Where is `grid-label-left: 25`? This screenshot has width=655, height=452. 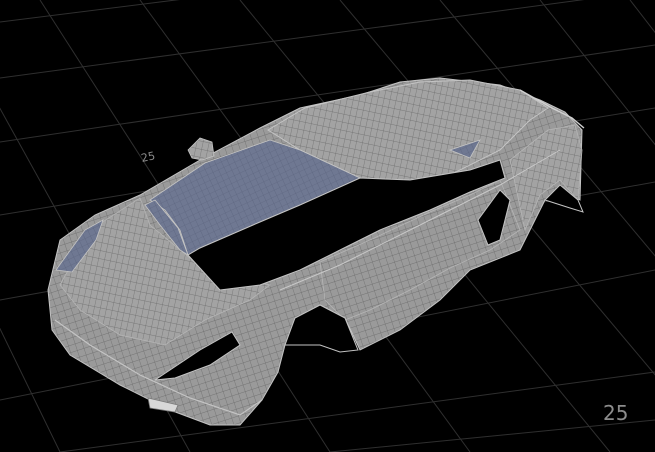 grid-label-left: 25 is located at coordinates (148, 157).